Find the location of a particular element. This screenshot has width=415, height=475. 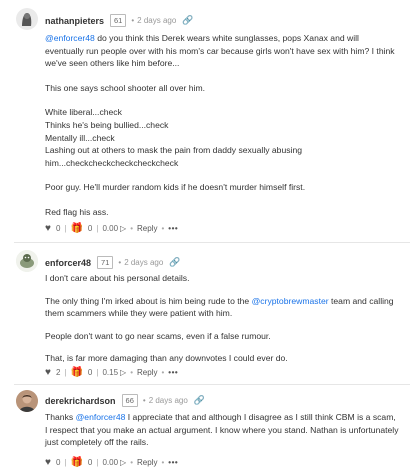

list-line: Mentally ill...check is located at coordinates (80, 137).